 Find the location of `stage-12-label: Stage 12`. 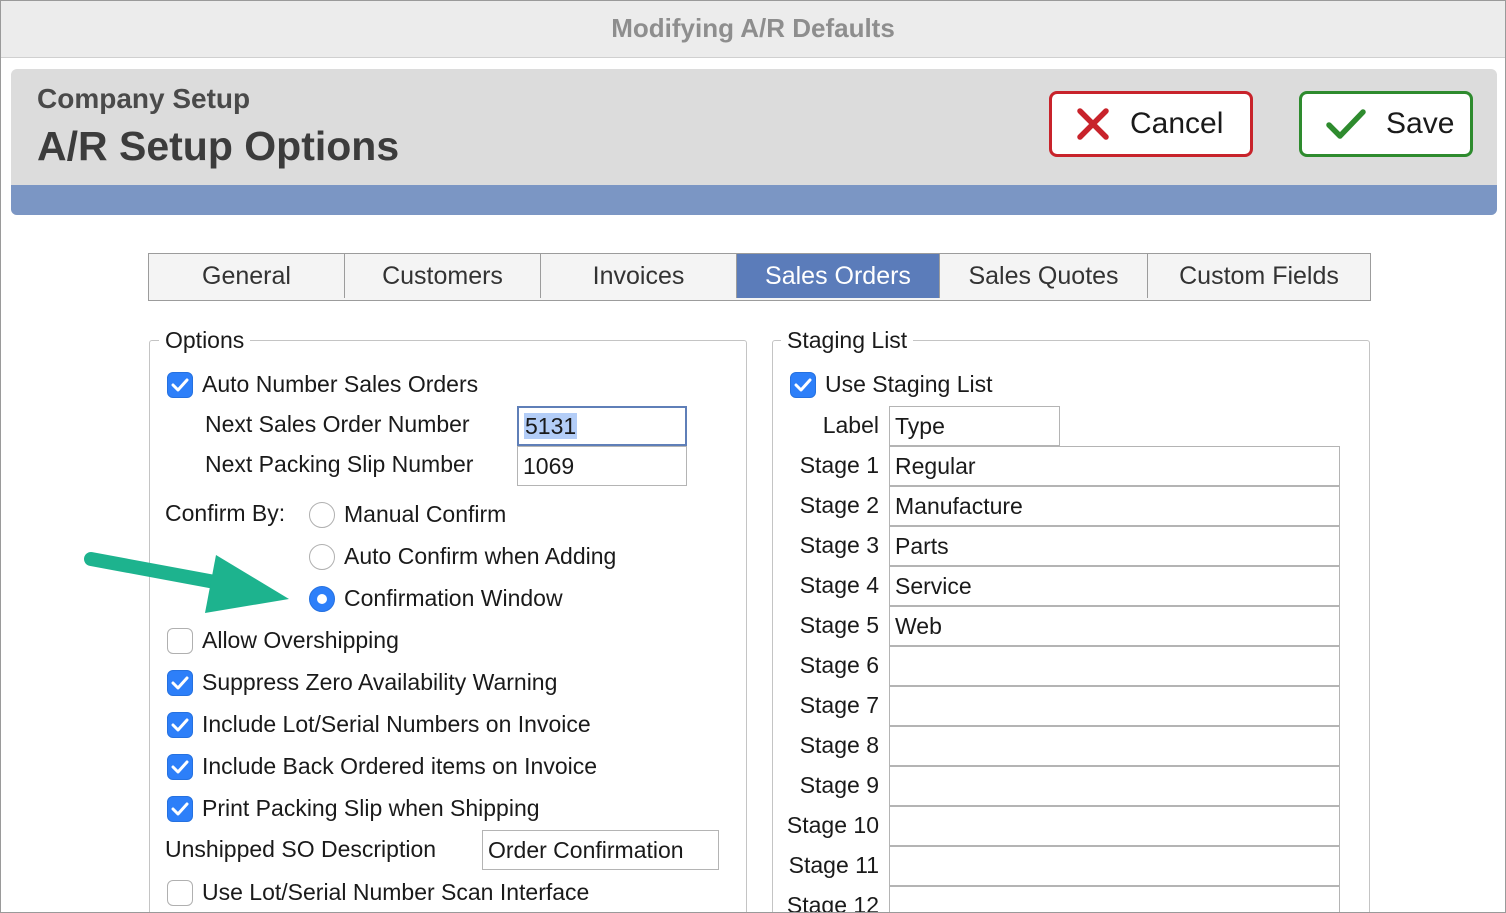

stage-12-label: Stage 12 is located at coordinates (832, 902).